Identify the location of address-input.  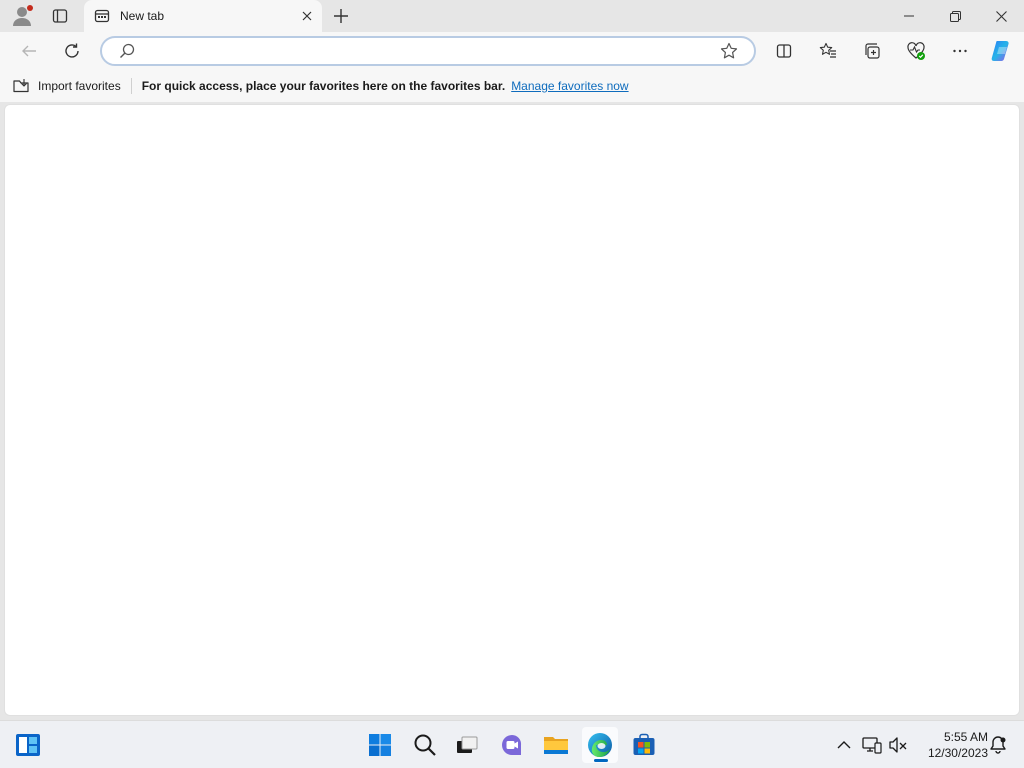
(428, 51).